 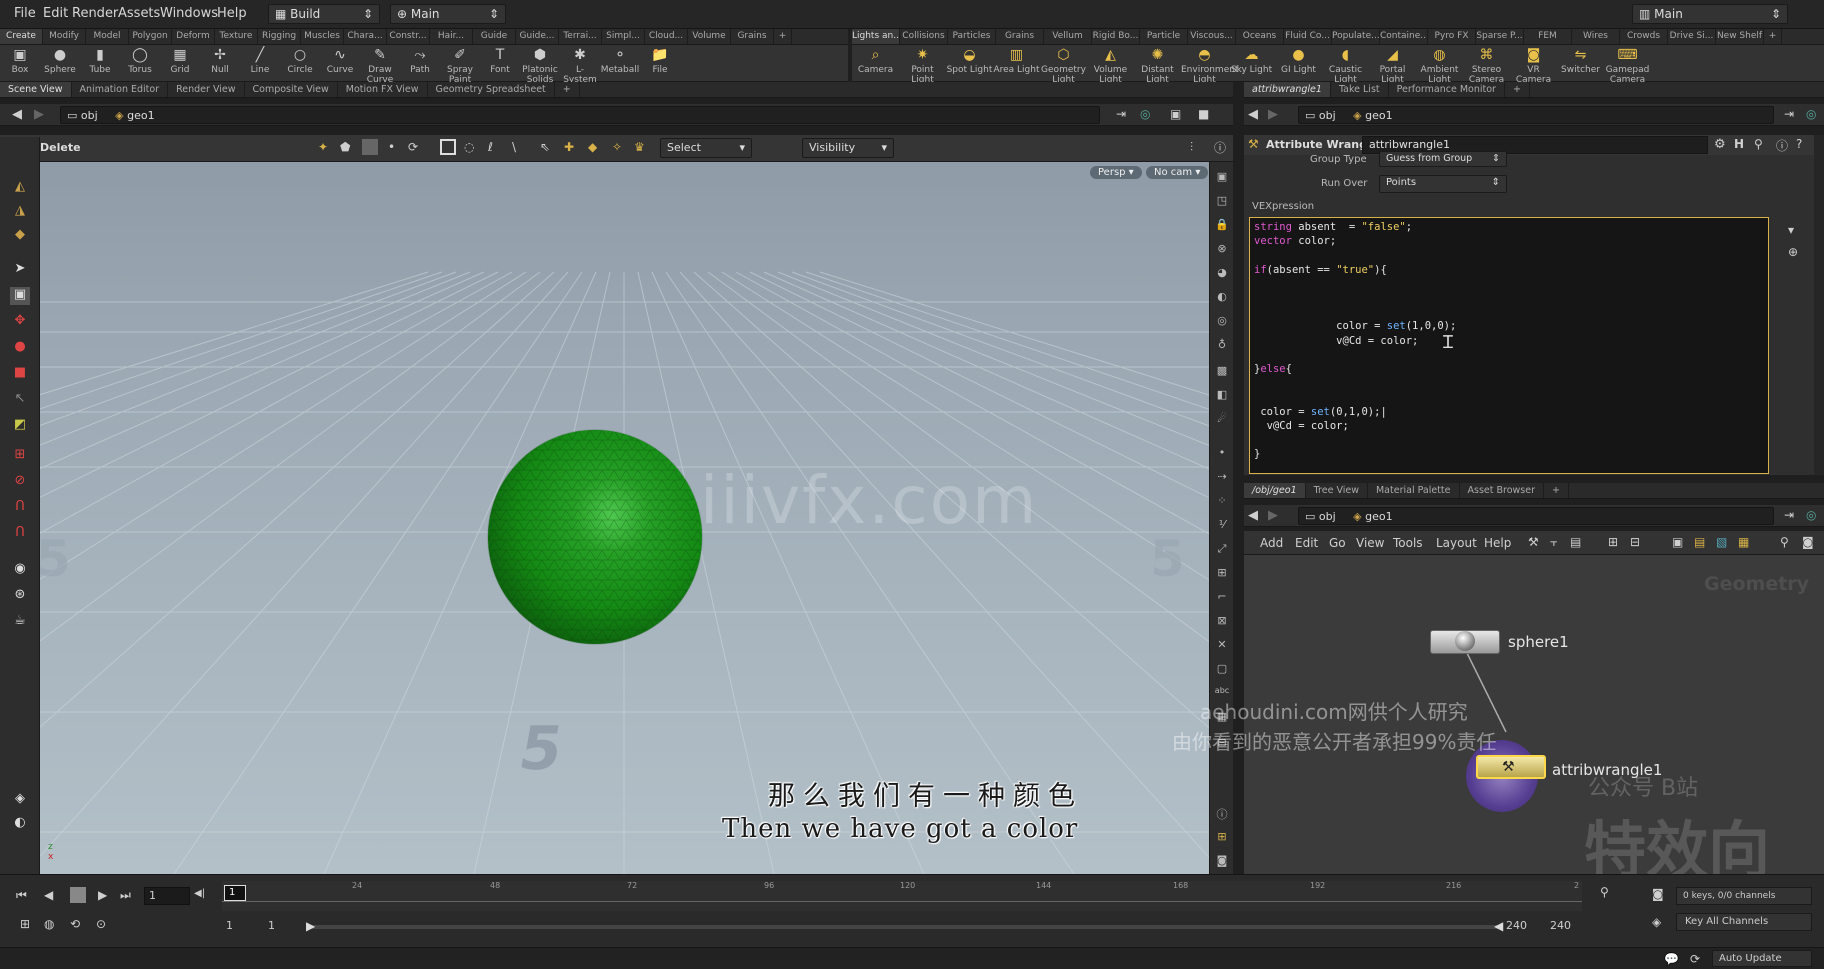 What do you see at coordinates (490, 147) in the screenshot?
I see `brush-select-icon: ℓ` at bounding box center [490, 147].